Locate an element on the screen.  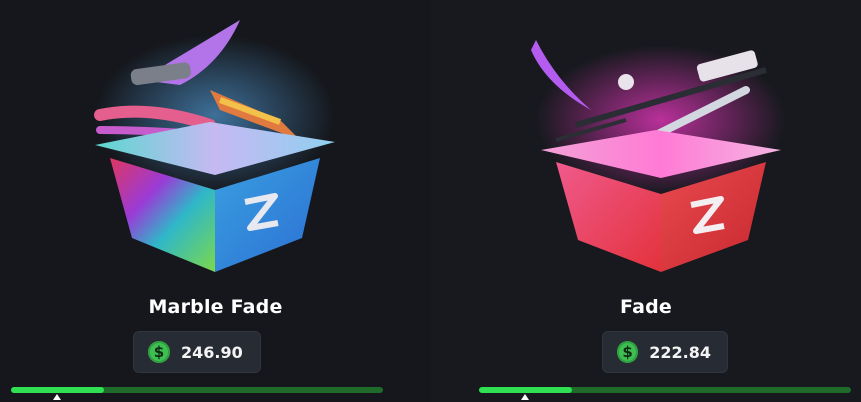
open-case-price-button: $ 222.84 is located at coordinates (665, 352).